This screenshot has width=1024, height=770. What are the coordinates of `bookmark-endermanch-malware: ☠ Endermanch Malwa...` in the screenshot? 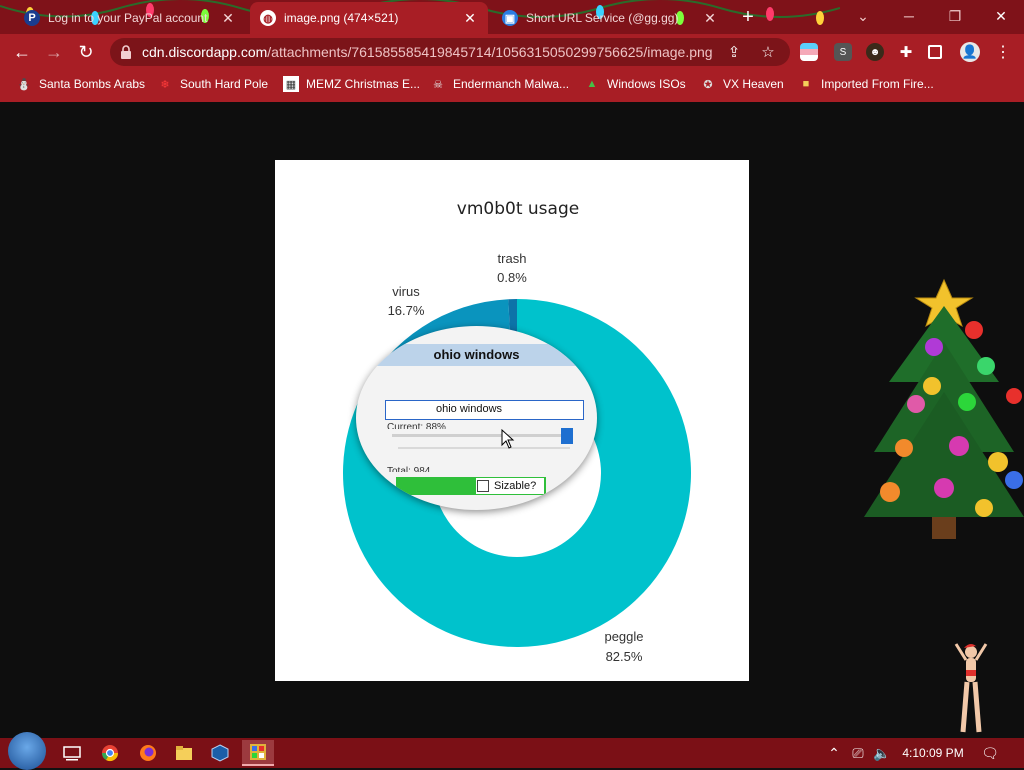 It's located at (499, 84).